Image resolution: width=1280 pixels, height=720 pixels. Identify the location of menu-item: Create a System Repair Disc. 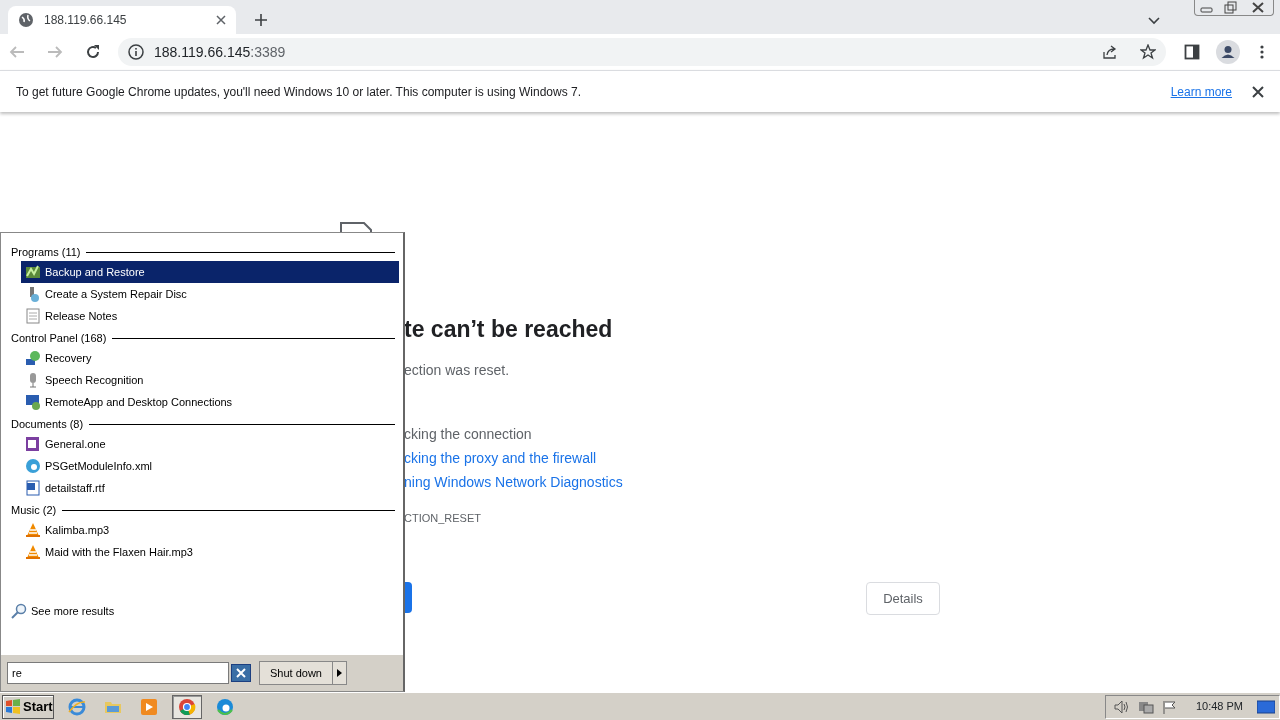
(210, 294).